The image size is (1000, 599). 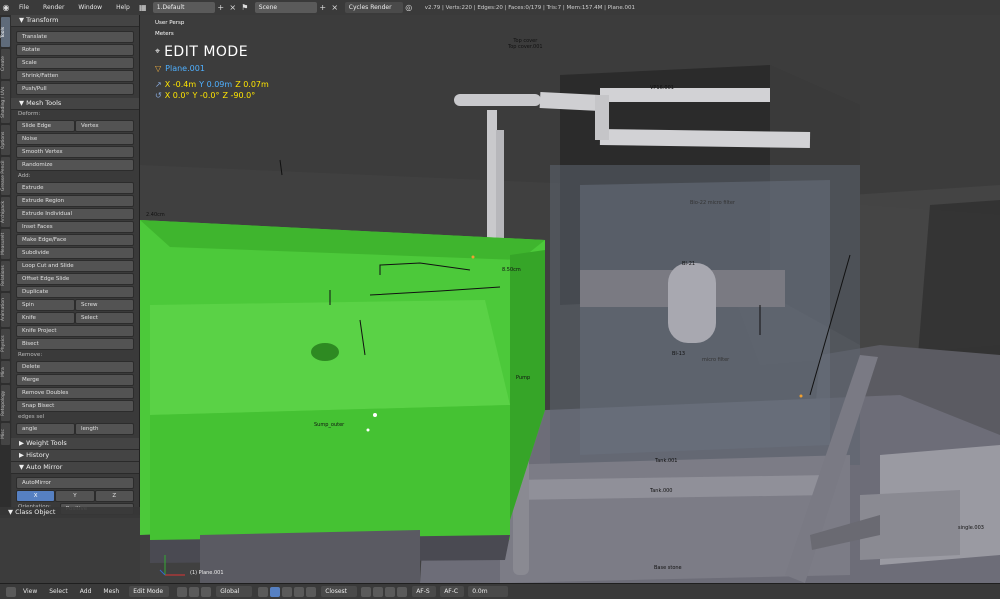 I want to click on transform-header: ▼ Transform, so click(x=75, y=21).